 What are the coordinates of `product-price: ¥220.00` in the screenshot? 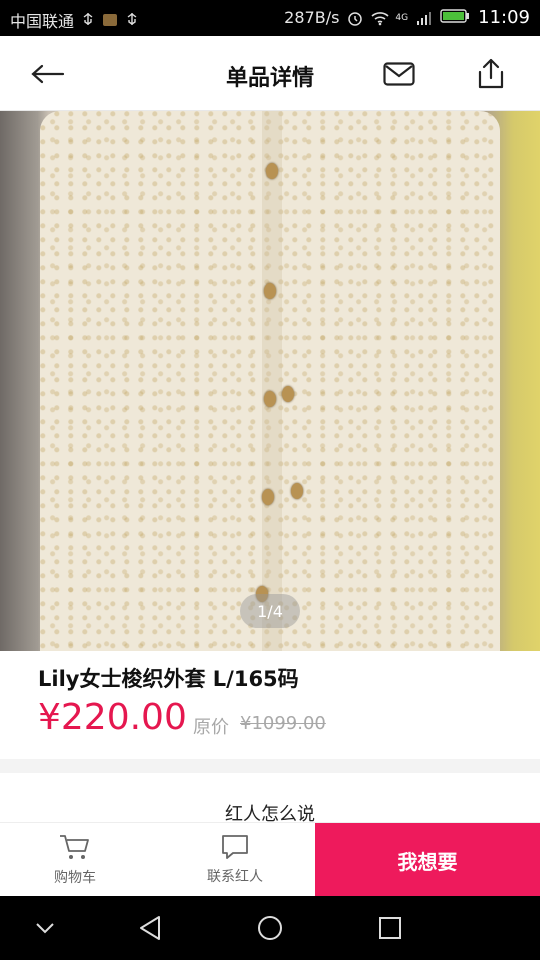 It's located at (112, 717).